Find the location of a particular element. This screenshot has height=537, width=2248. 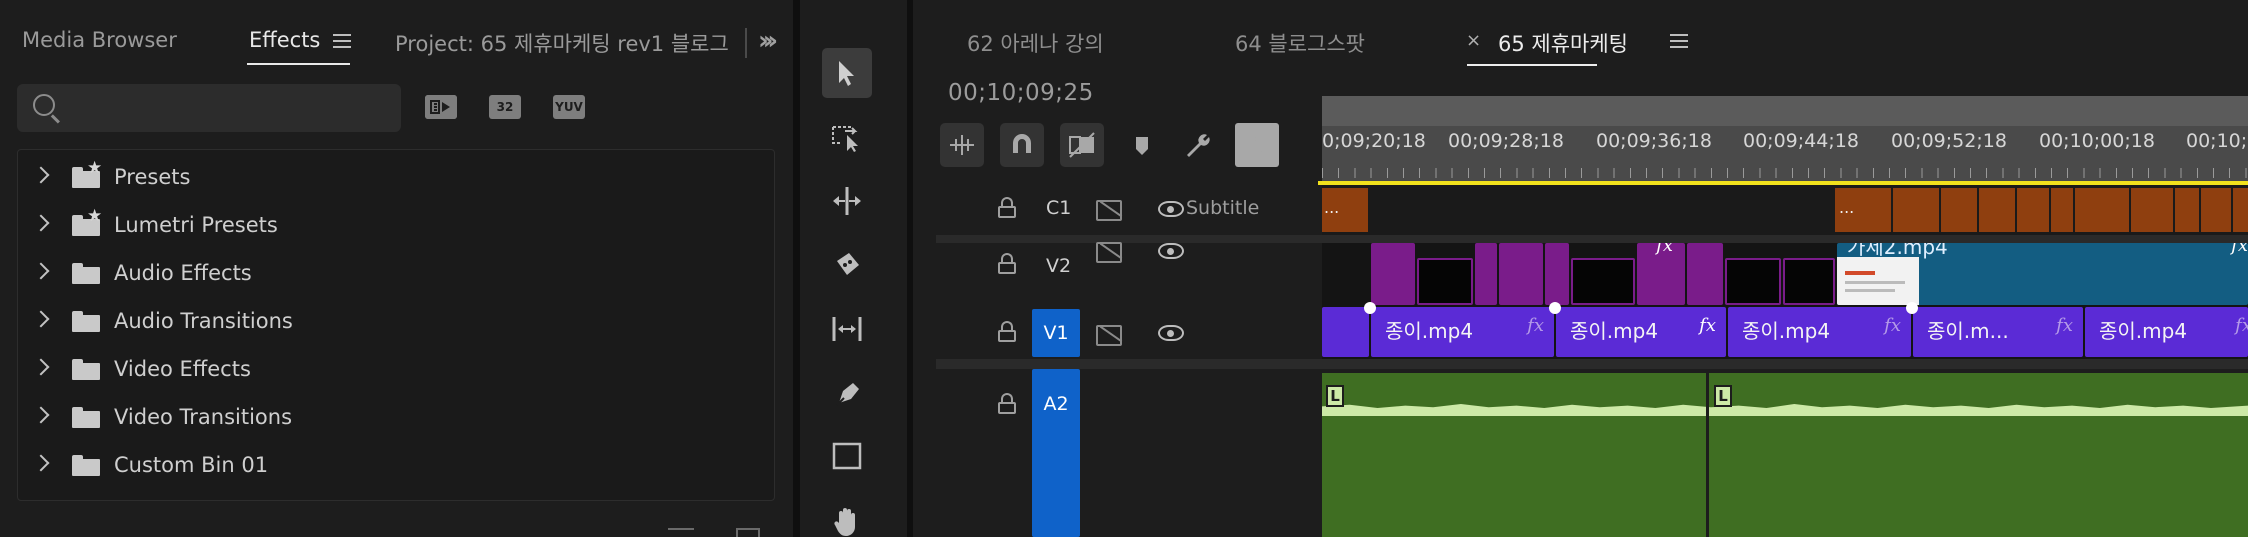

razor-tool-icon is located at coordinates (847, 265).